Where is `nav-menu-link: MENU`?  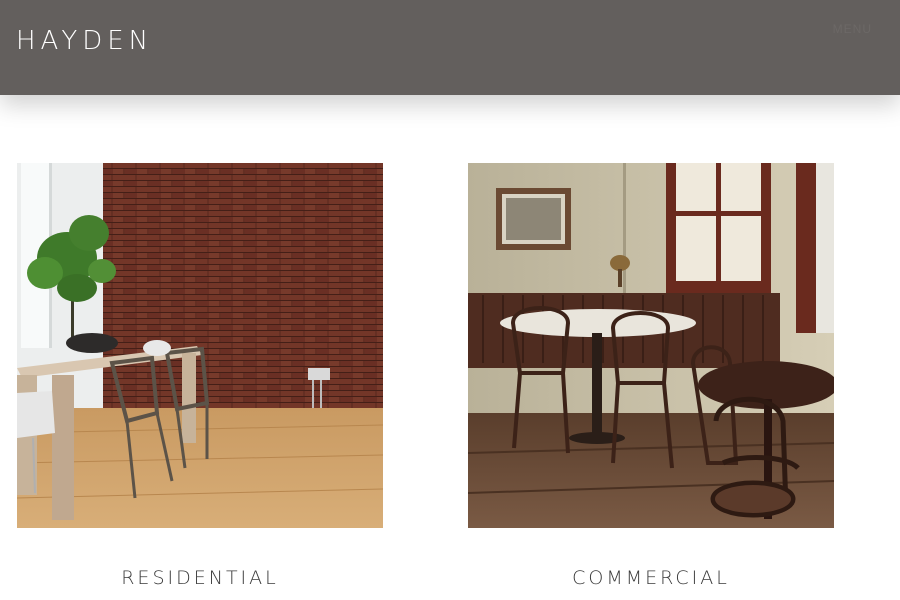 nav-menu-link: MENU is located at coordinates (852, 29).